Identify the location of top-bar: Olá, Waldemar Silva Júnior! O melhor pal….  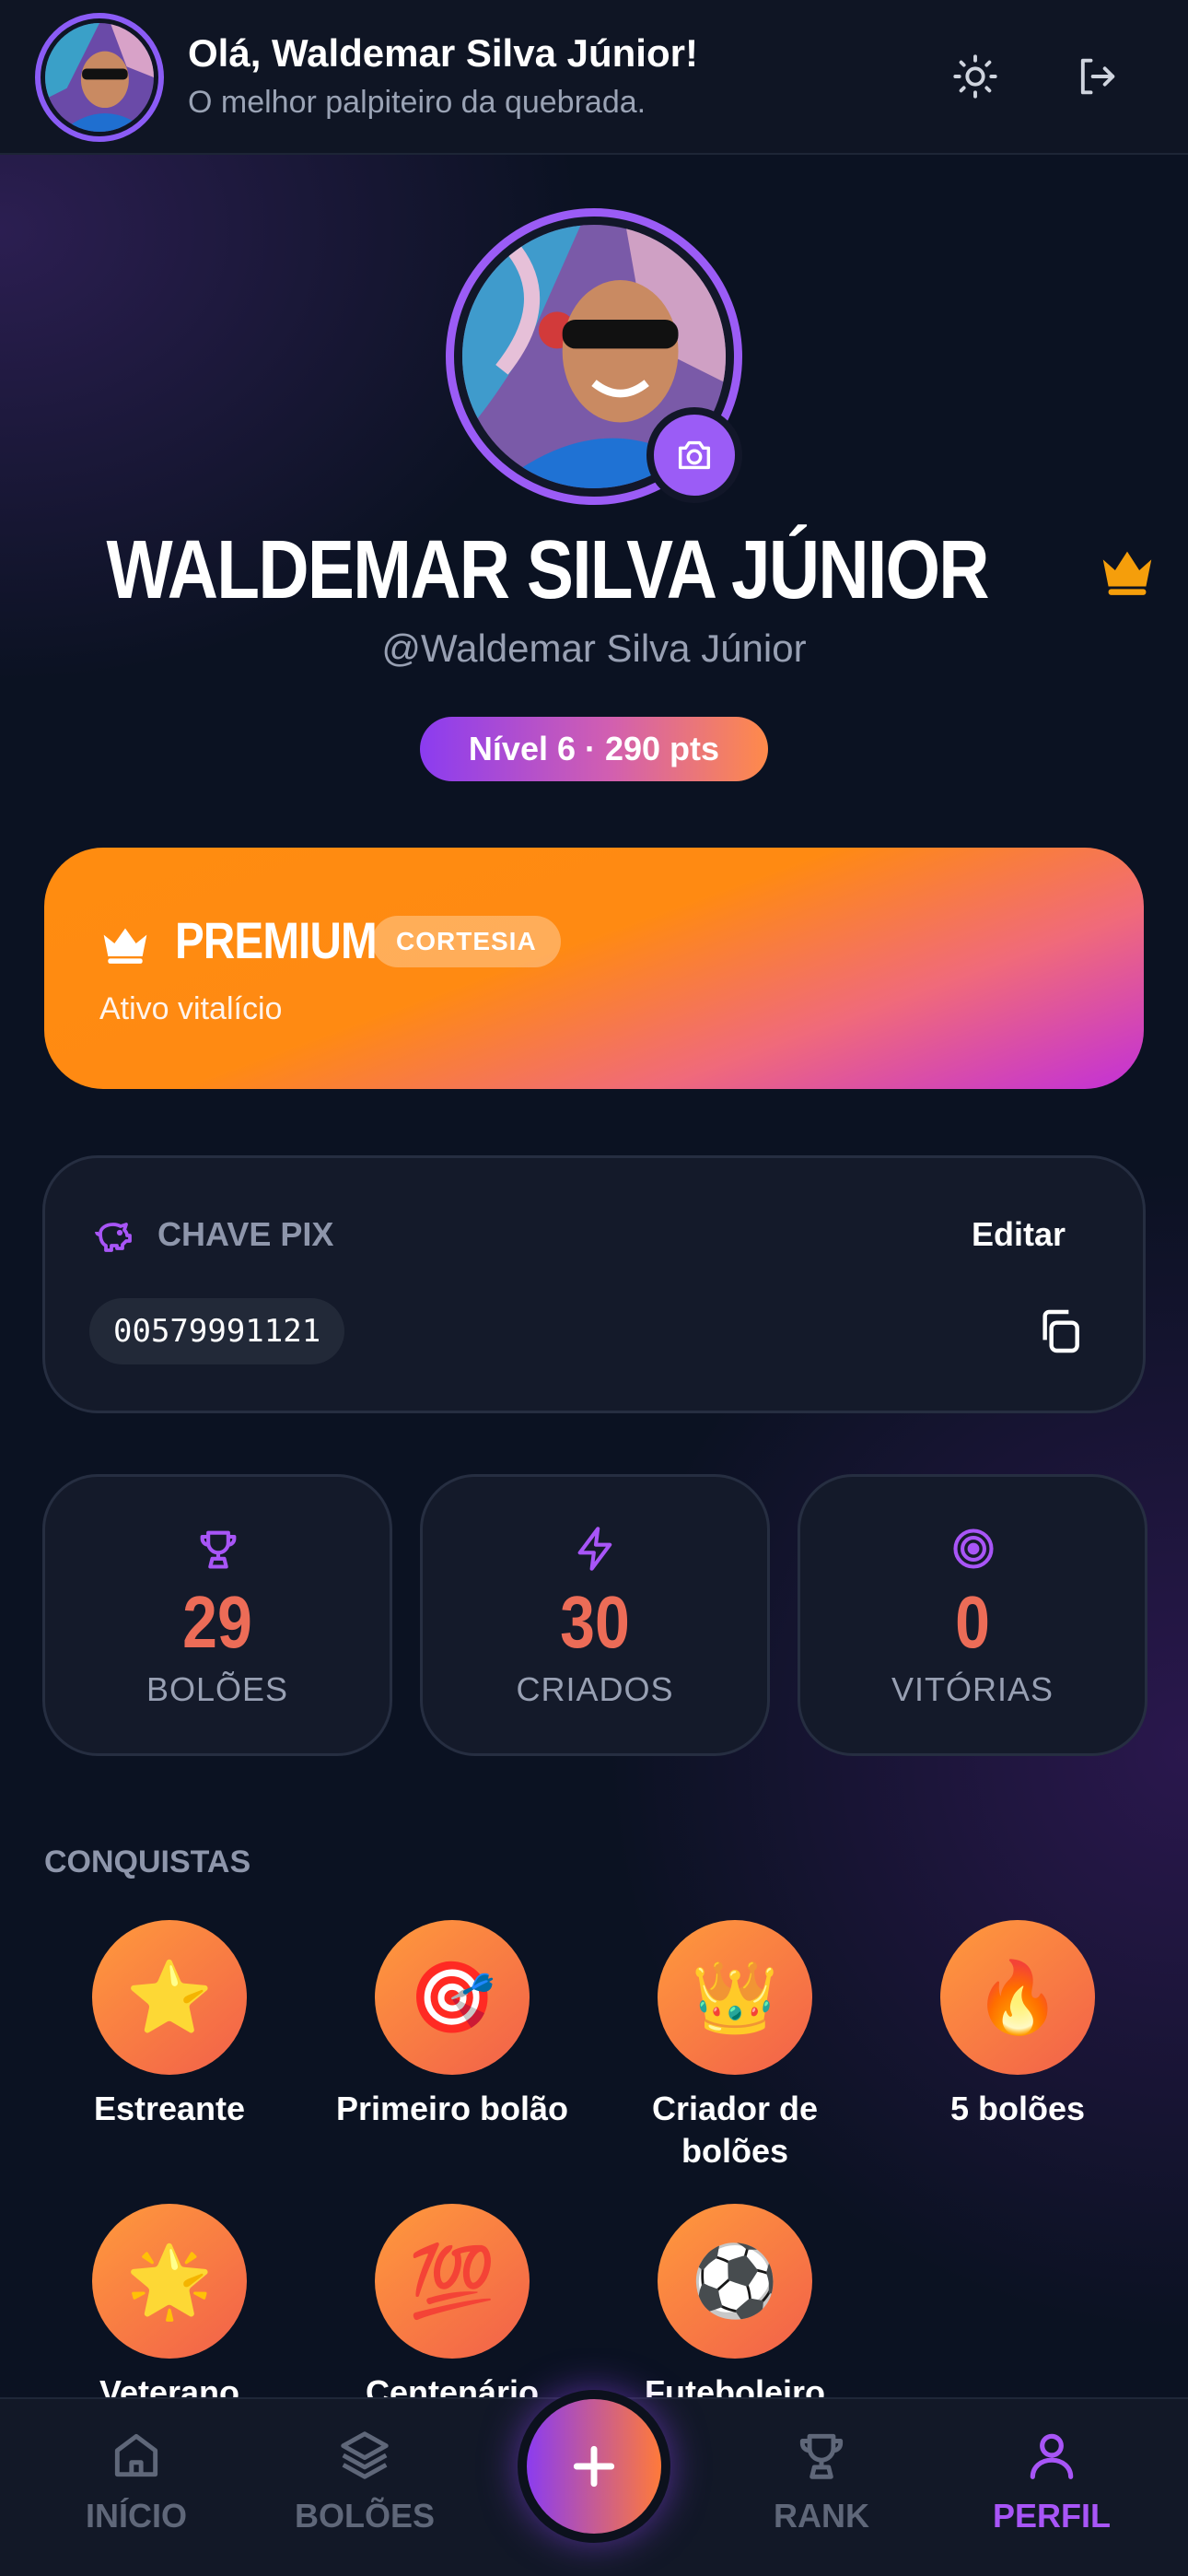
(594, 77).